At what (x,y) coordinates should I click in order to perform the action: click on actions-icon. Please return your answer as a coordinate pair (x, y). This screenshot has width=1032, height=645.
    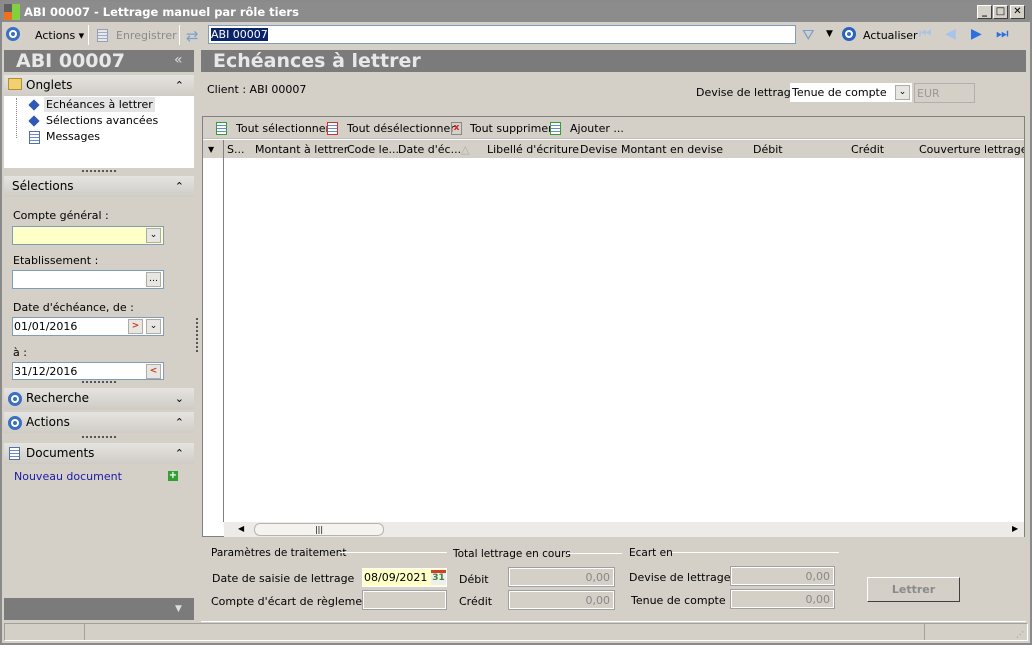
    Looking at the image, I should click on (15, 423).